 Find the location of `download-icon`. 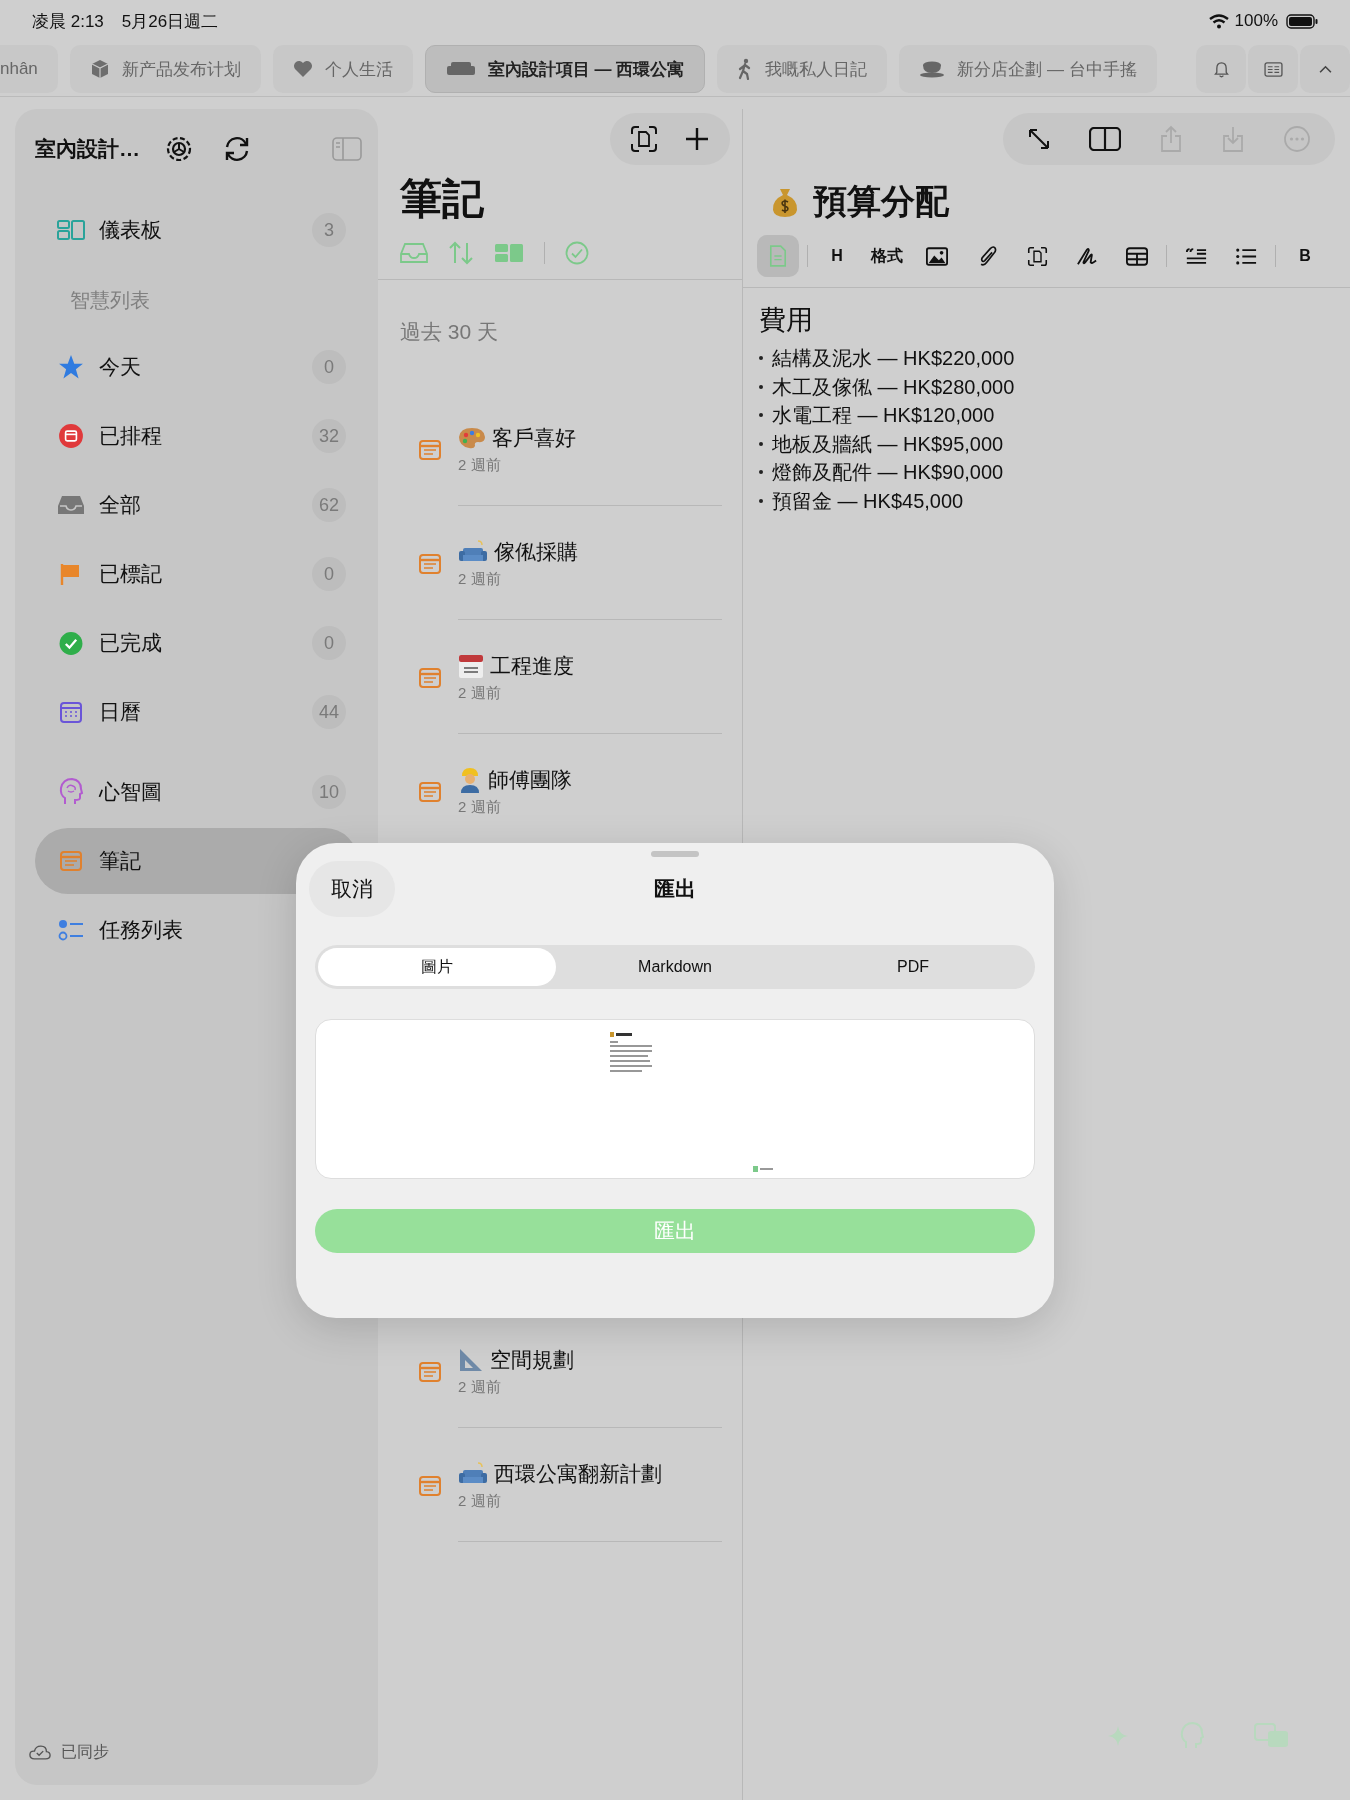

download-icon is located at coordinates (1233, 139).